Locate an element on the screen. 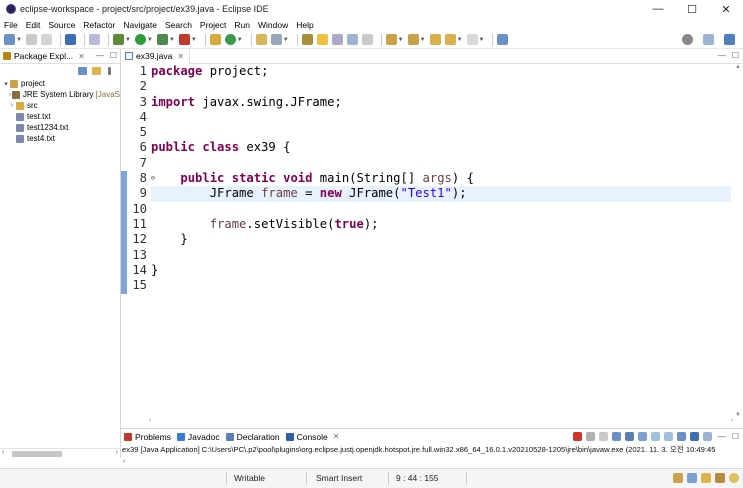  tree-item: › JRE System Library [JavaS is located at coordinates (61, 94).